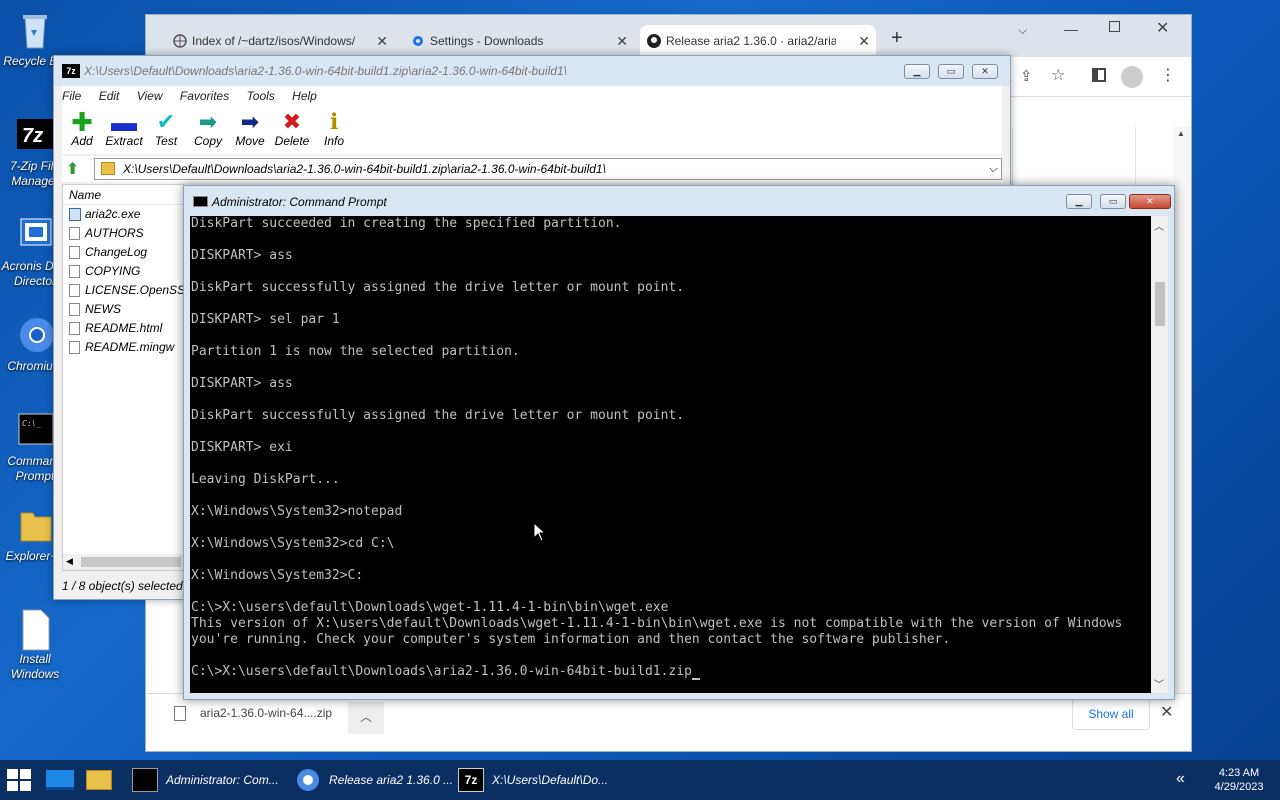  Describe the element at coordinates (82, 128) in the screenshot. I see `add-button: ✚ Add` at that location.